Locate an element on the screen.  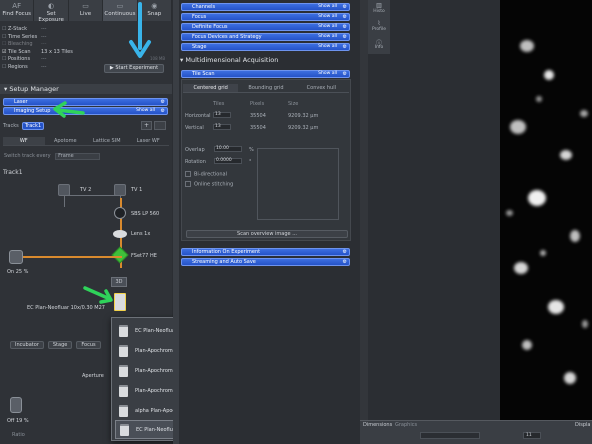
tab-wf: WF is located at coordinates (24, 141).